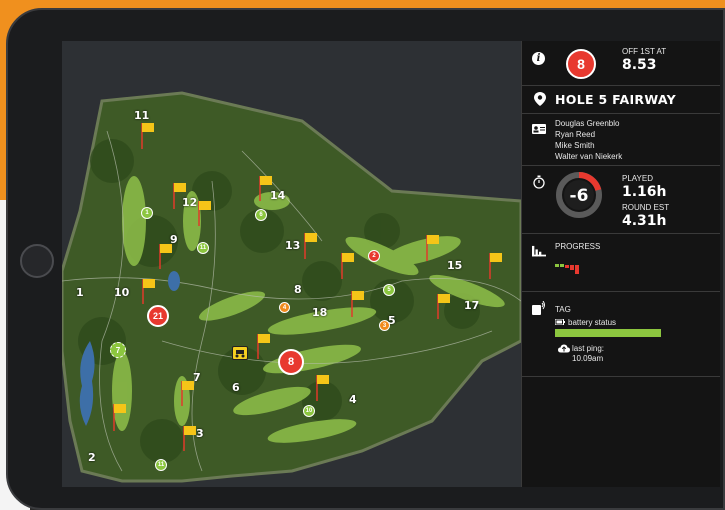  I want to click on progress-chart, so click(567, 269).